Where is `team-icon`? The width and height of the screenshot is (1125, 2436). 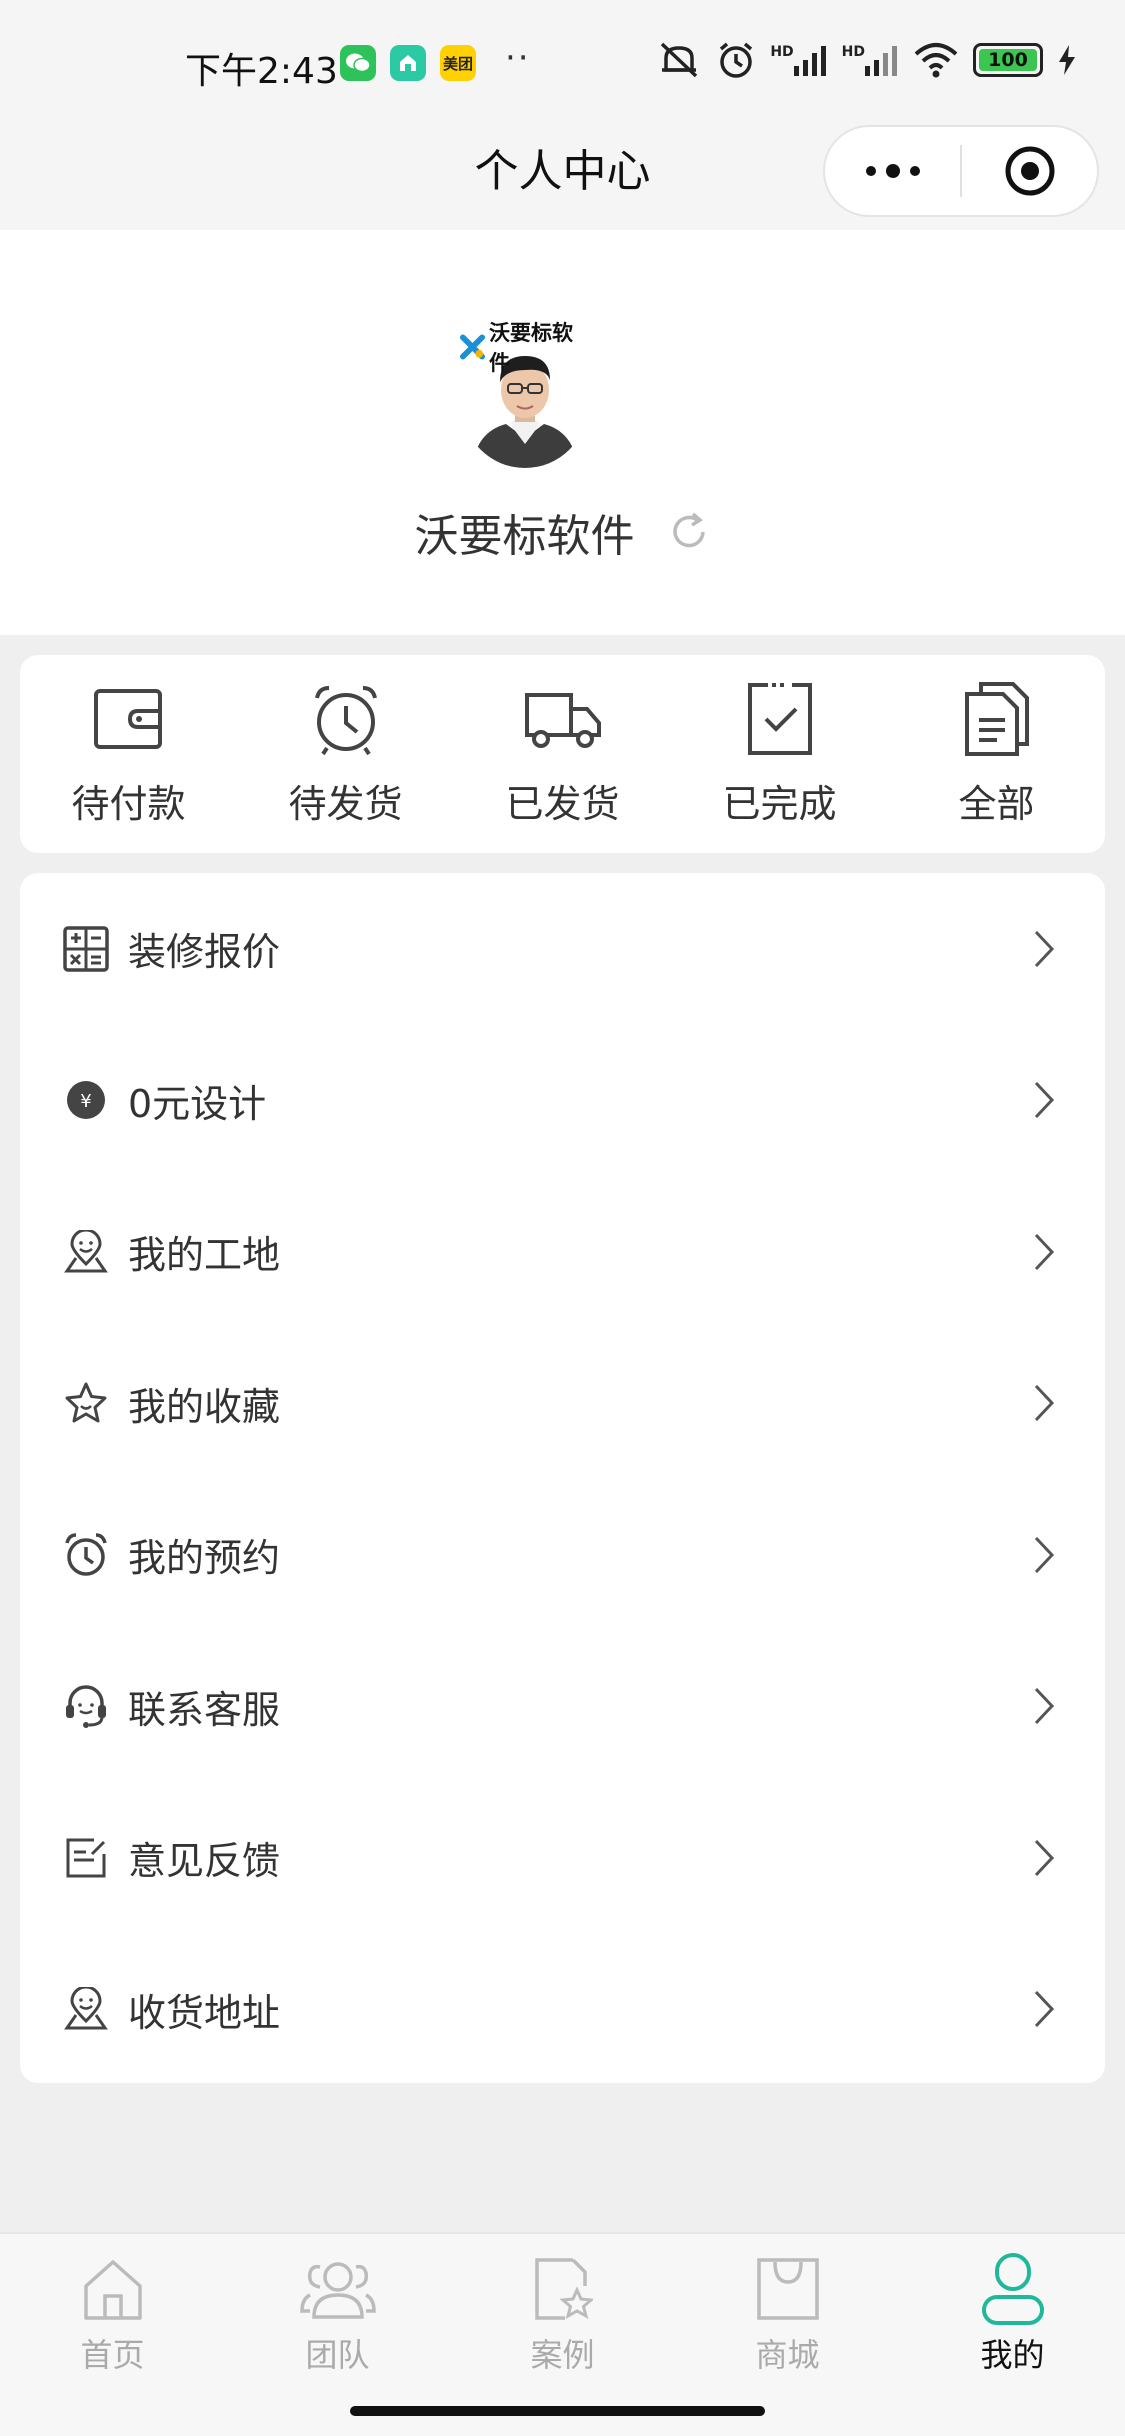 team-icon is located at coordinates (337, 2290).